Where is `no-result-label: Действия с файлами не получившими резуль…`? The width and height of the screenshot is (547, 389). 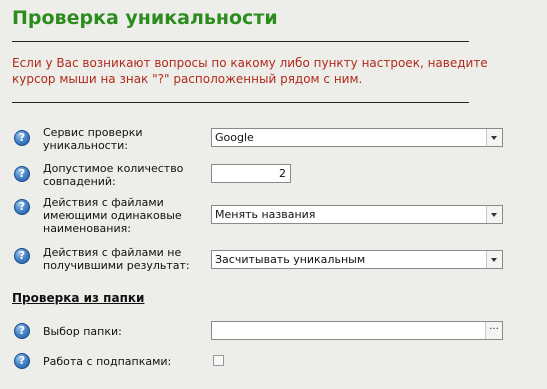
no-result-label: Действия с файлами не получившими резуль… is located at coordinates (116, 259).